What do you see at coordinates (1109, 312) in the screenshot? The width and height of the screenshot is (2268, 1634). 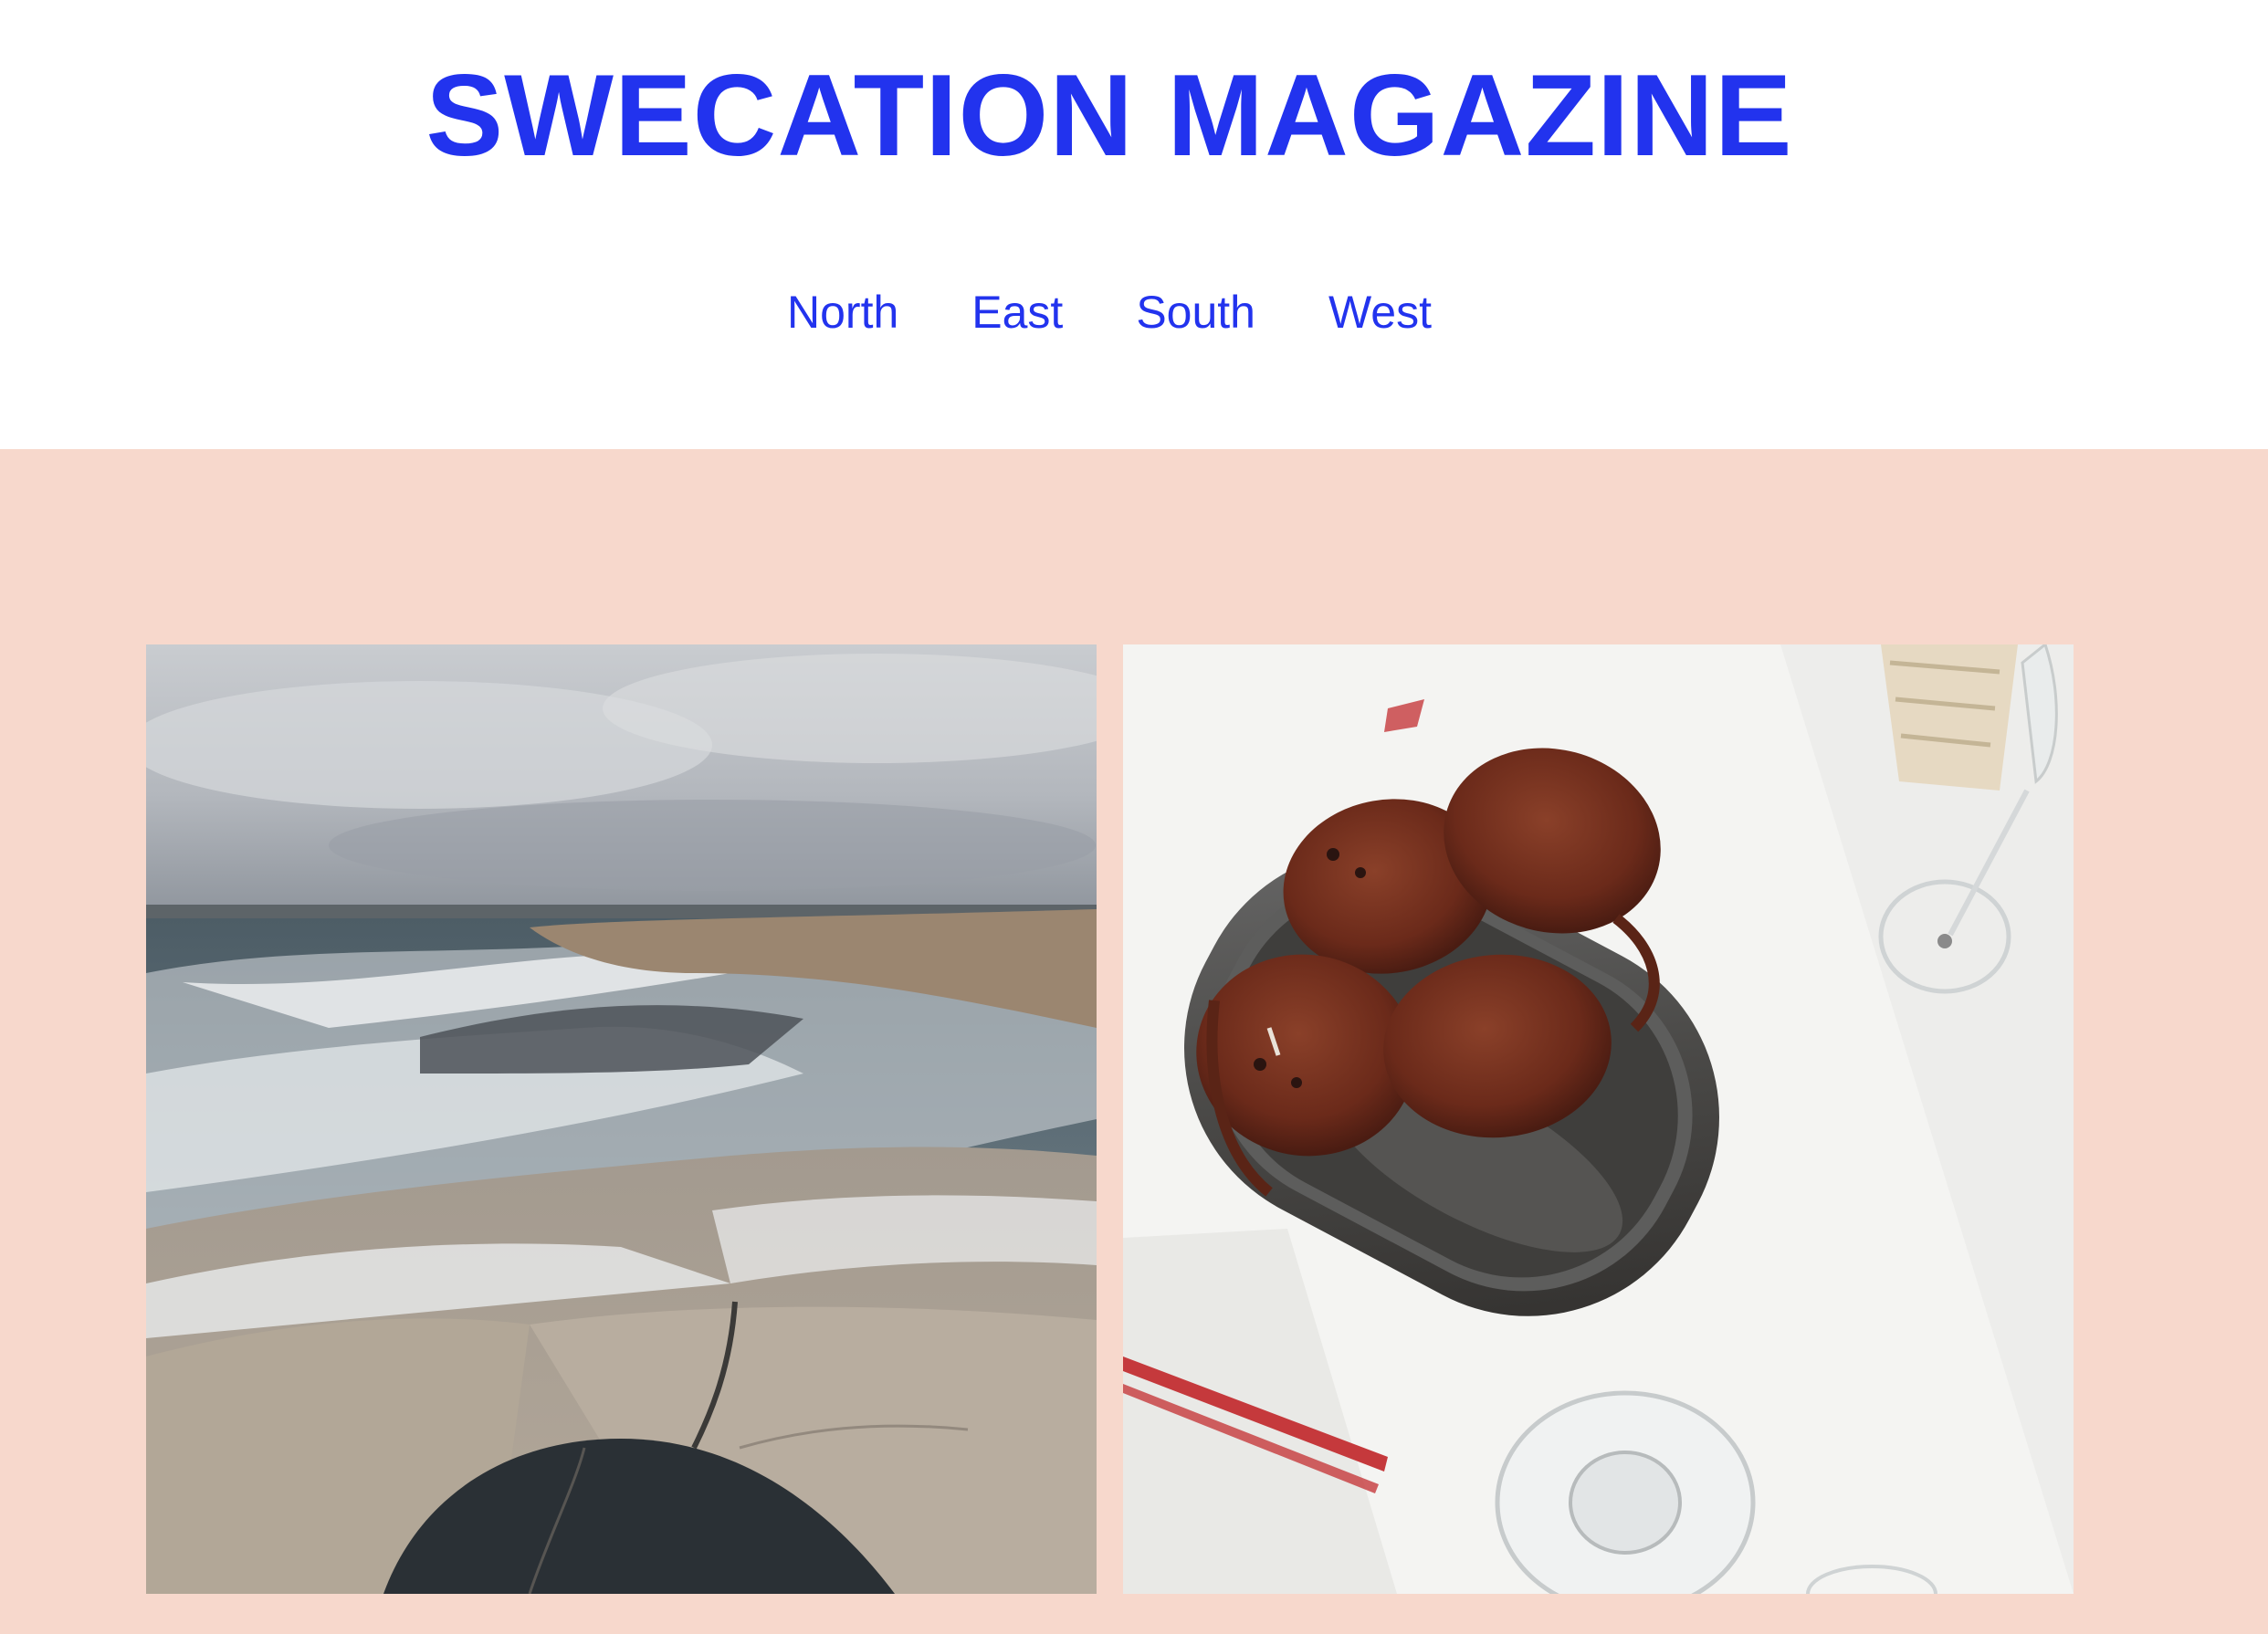 I see `region-nav: North East South West` at bounding box center [1109, 312].